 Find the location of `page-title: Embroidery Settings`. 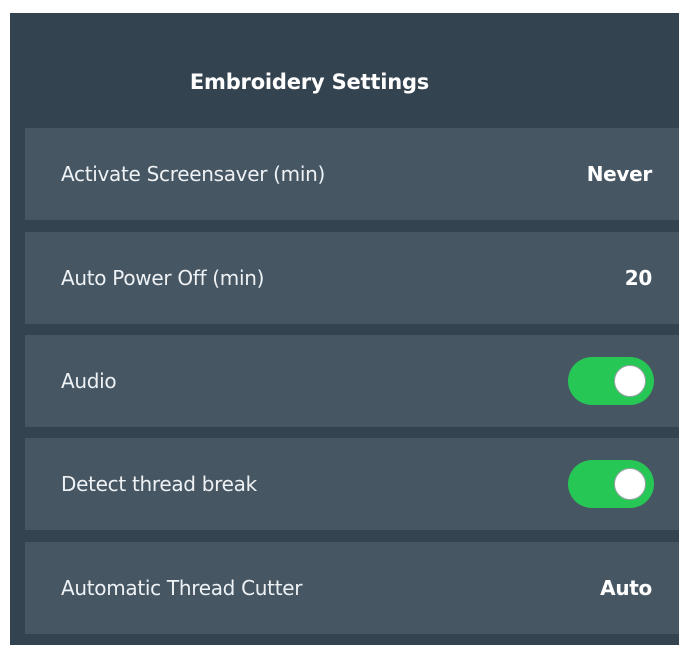

page-title: Embroidery Settings is located at coordinates (309, 81).